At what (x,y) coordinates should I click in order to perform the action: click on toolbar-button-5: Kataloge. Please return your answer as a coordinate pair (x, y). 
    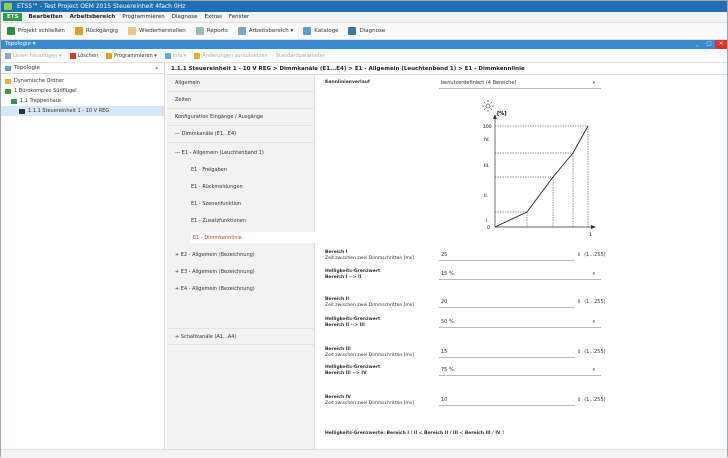
    Looking at the image, I should click on (320, 31).